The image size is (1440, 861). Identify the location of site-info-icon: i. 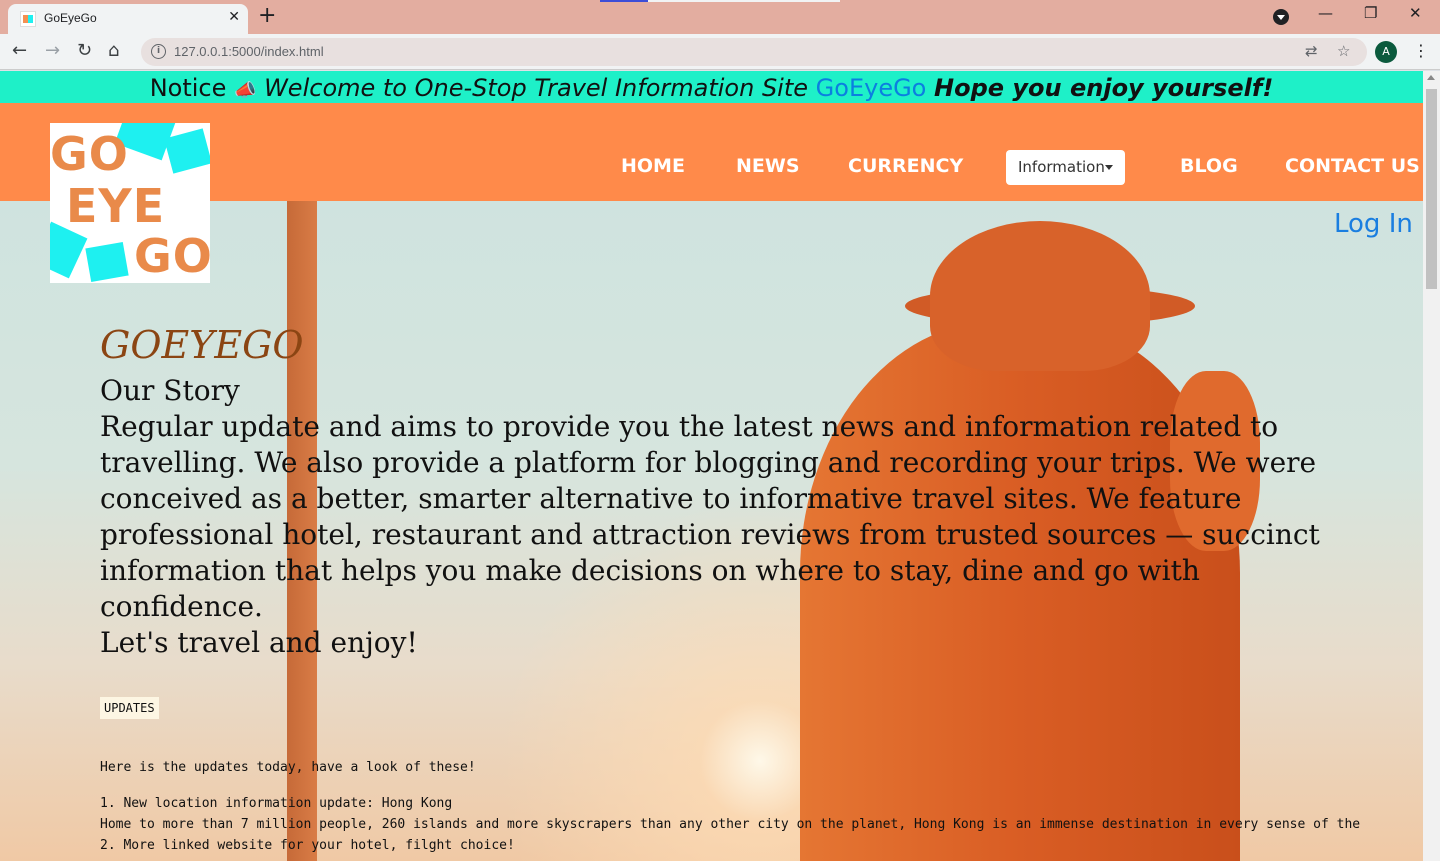
(158, 51).